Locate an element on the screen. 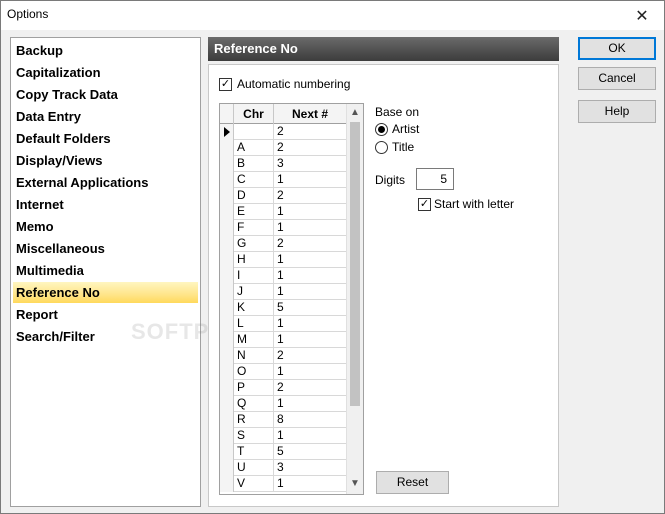  table-row: F1 is located at coordinates (283, 228).